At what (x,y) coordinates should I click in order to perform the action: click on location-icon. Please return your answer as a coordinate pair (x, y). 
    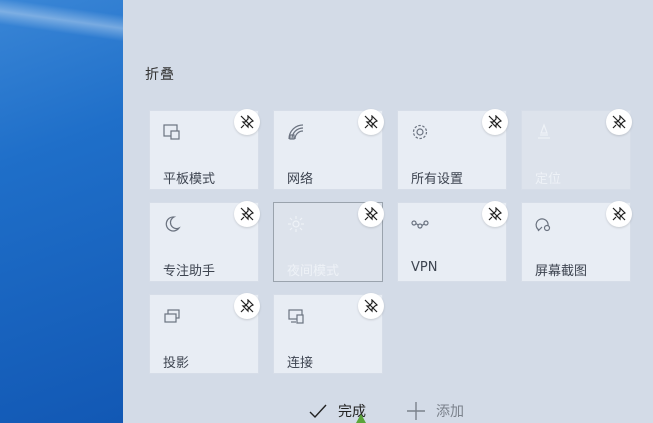
    Looking at the image, I should click on (544, 132).